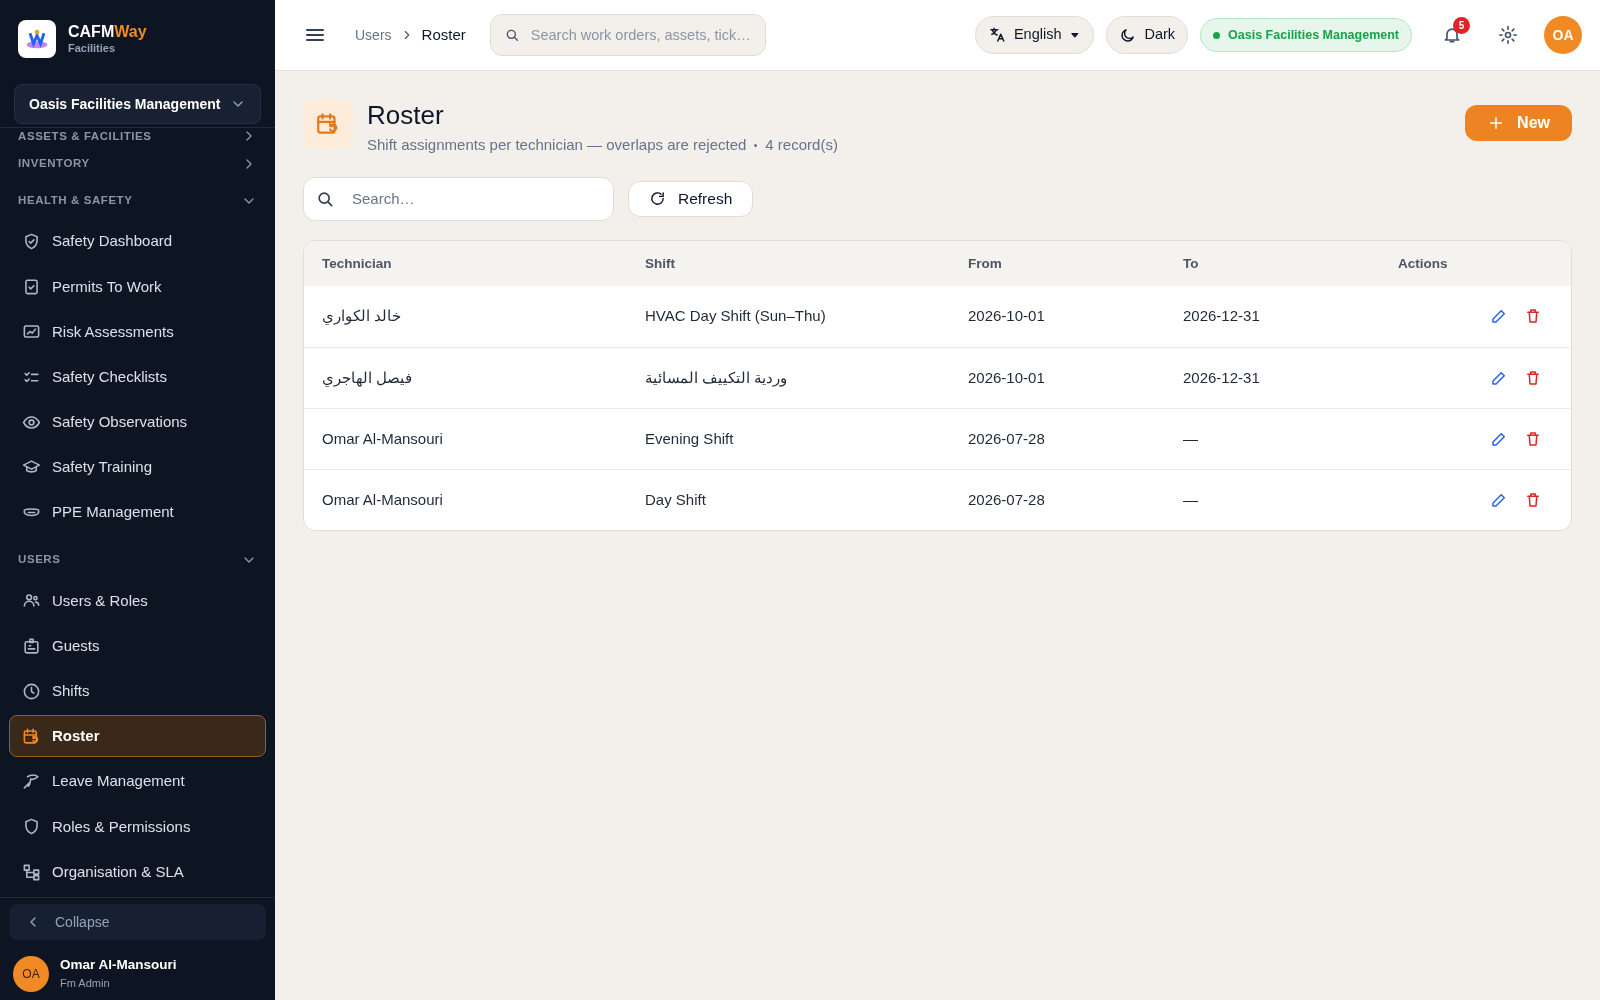 The height and width of the screenshot is (1000, 1600). What do you see at coordinates (985, 263) in the screenshot?
I see `column-header: From` at bounding box center [985, 263].